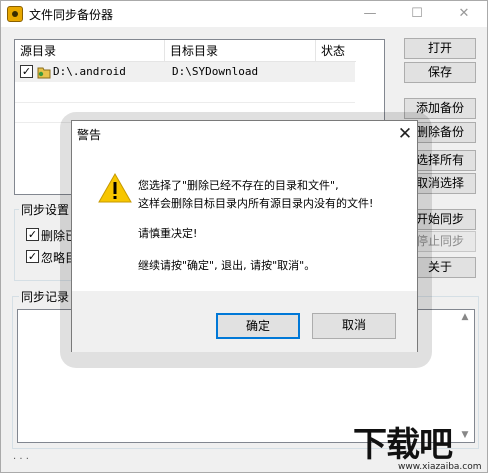 The image size is (488, 473). I want to click on grid-line, so click(185, 102).